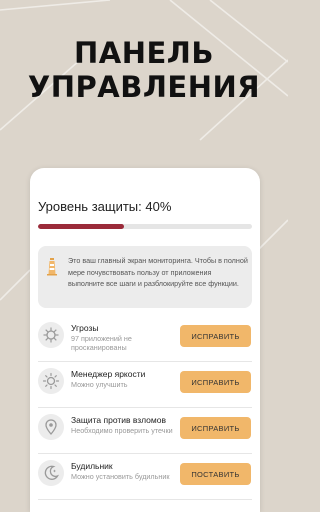 The height and width of the screenshot is (512, 320). What do you see at coordinates (52, 267) in the screenshot?
I see `lighthouse-icon` at bounding box center [52, 267].